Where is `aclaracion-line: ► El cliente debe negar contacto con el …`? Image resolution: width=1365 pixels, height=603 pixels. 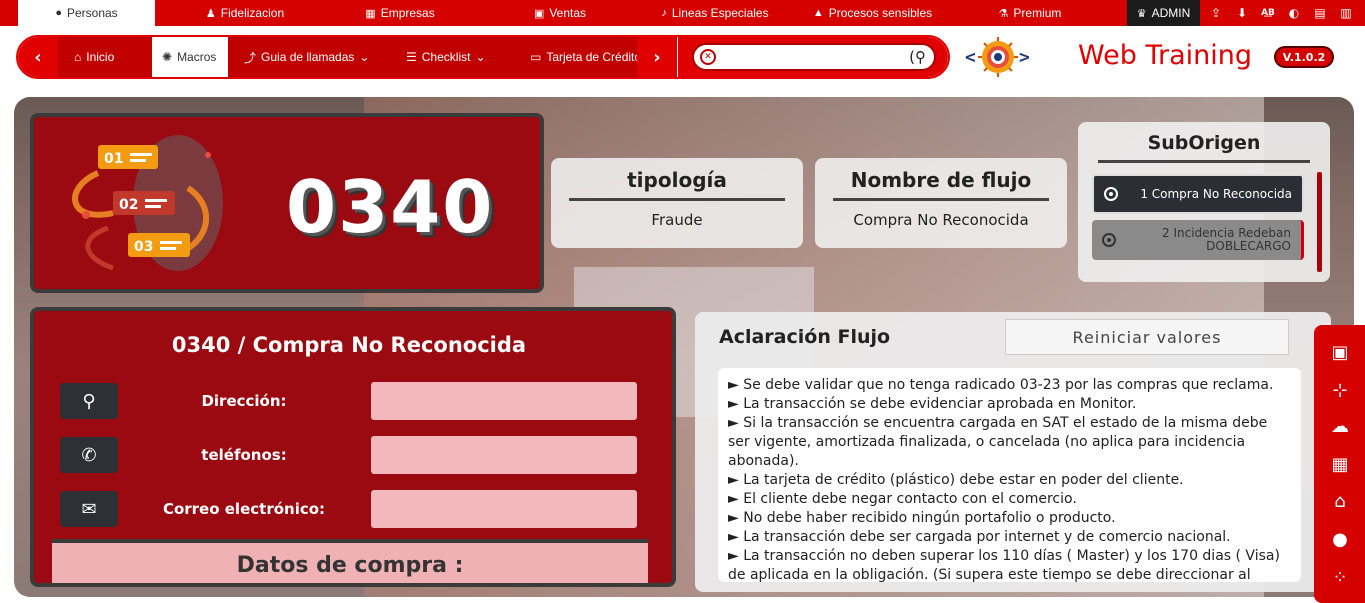
aclaracion-line: ► El cliente debe negar contacto con el … is located at coordinates (902, 499).